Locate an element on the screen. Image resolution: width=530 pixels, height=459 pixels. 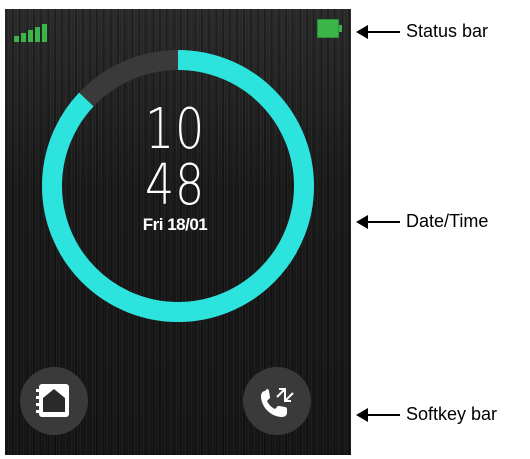
time-hour: 10 is located at coordinates (175, 129).